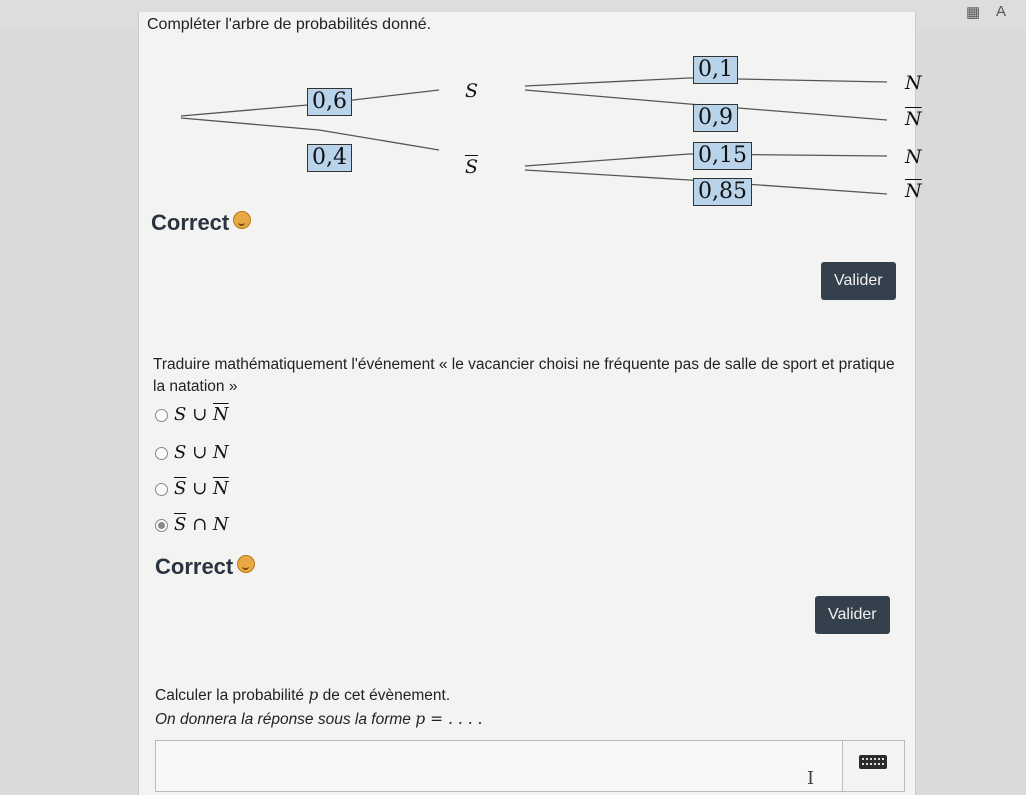 The width and height of the screenshot is (1026, 795). I want to click on event-label-not-n-1: N, so click(913, 119).